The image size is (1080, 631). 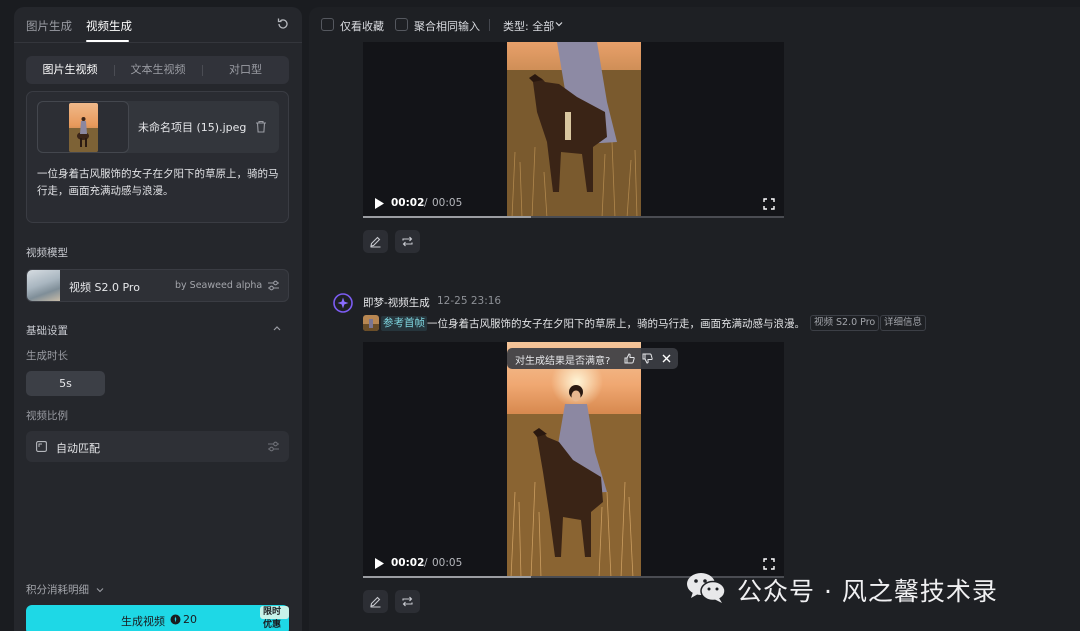 What do you see at coordinates (143, 621) in the screenshot?
I see `generate-label: 生成视频` at bounding box center [143, 621].